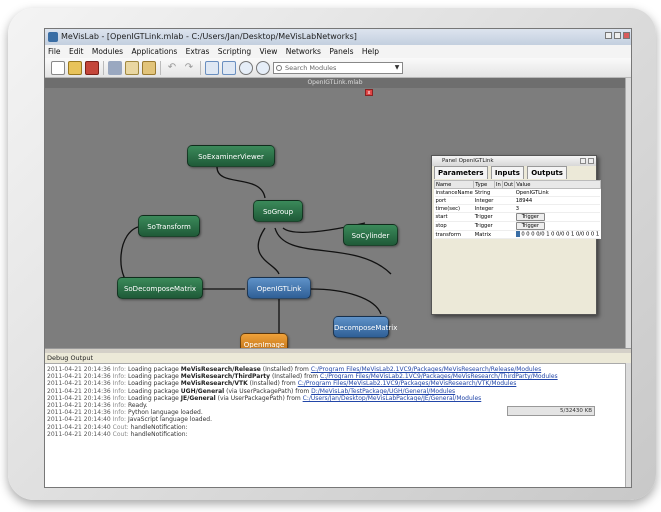  What do you see at coordinates (303, 51) in the screenshot?
I see `menu-networks: Networks` at bounding box center [303, 51].